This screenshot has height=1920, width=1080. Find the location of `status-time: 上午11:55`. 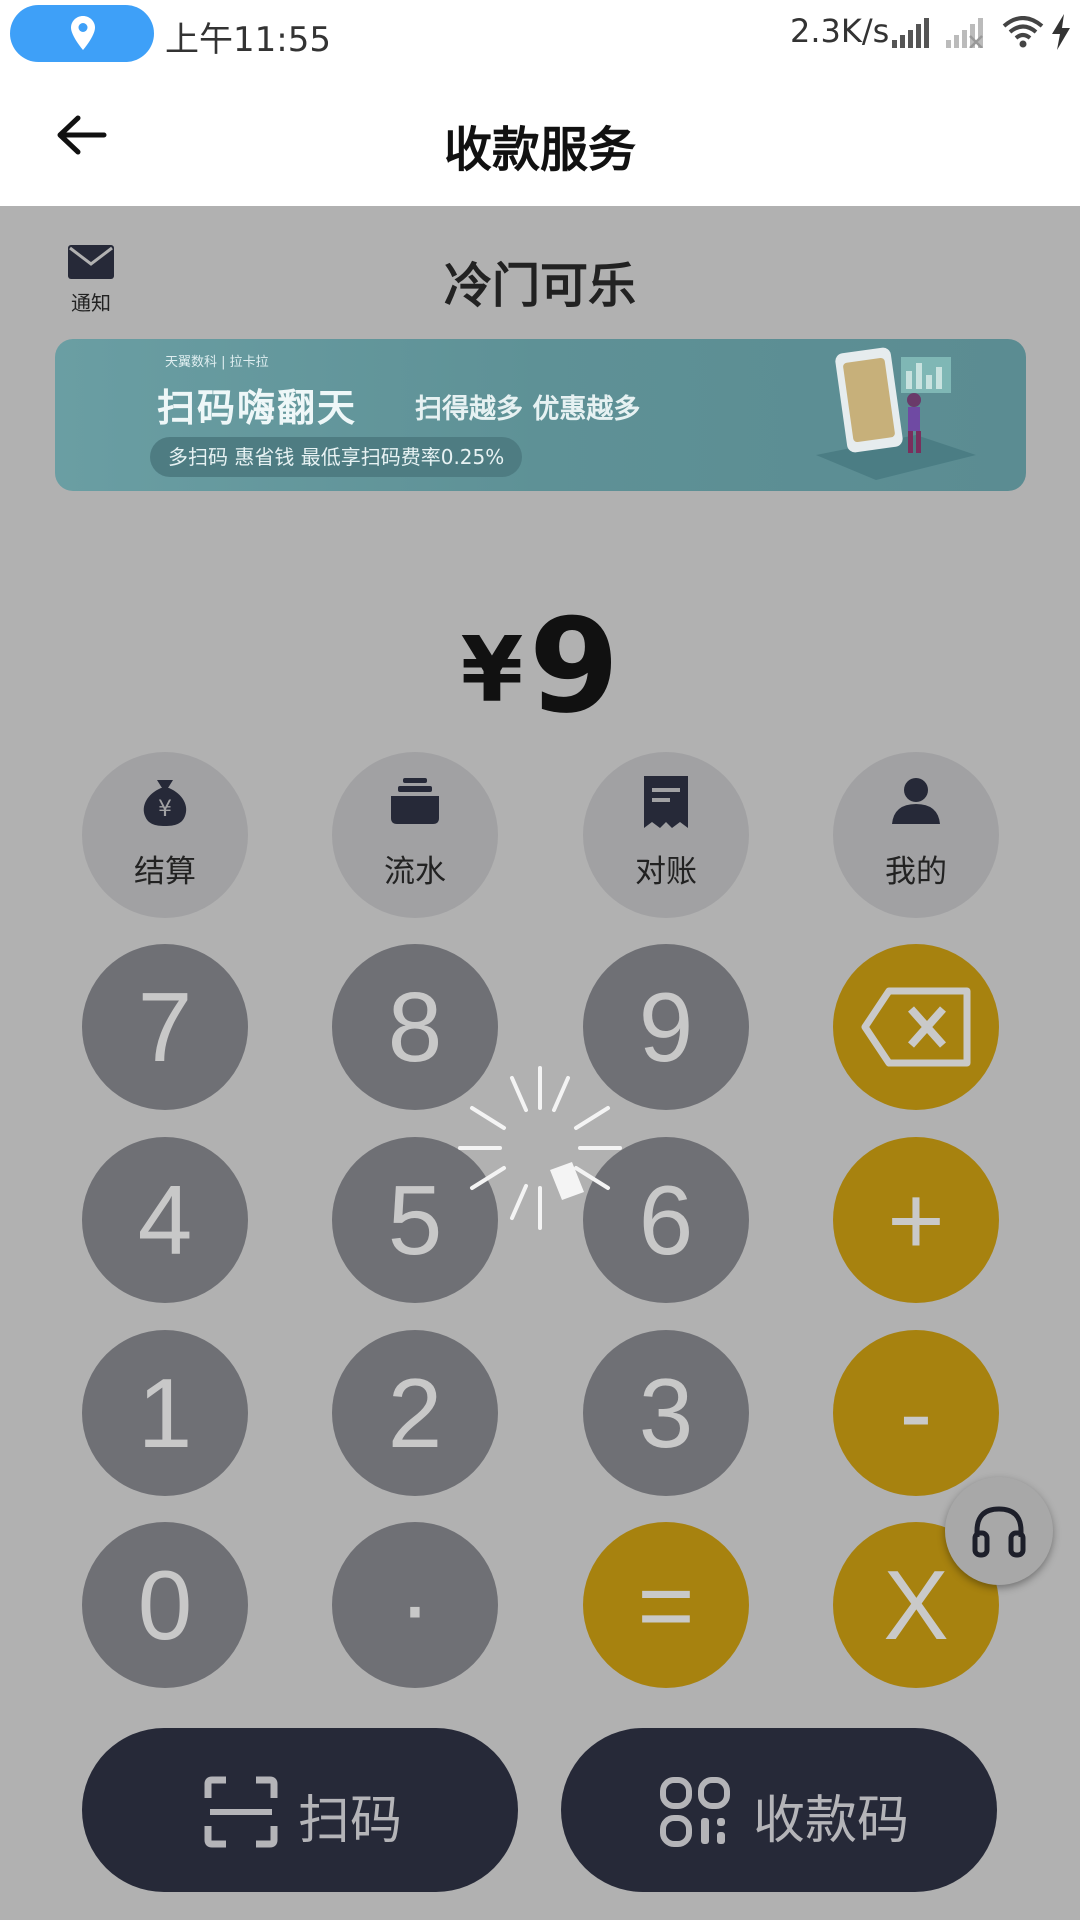

status-time: 上午11:55 is located at coordinates (248, 40).